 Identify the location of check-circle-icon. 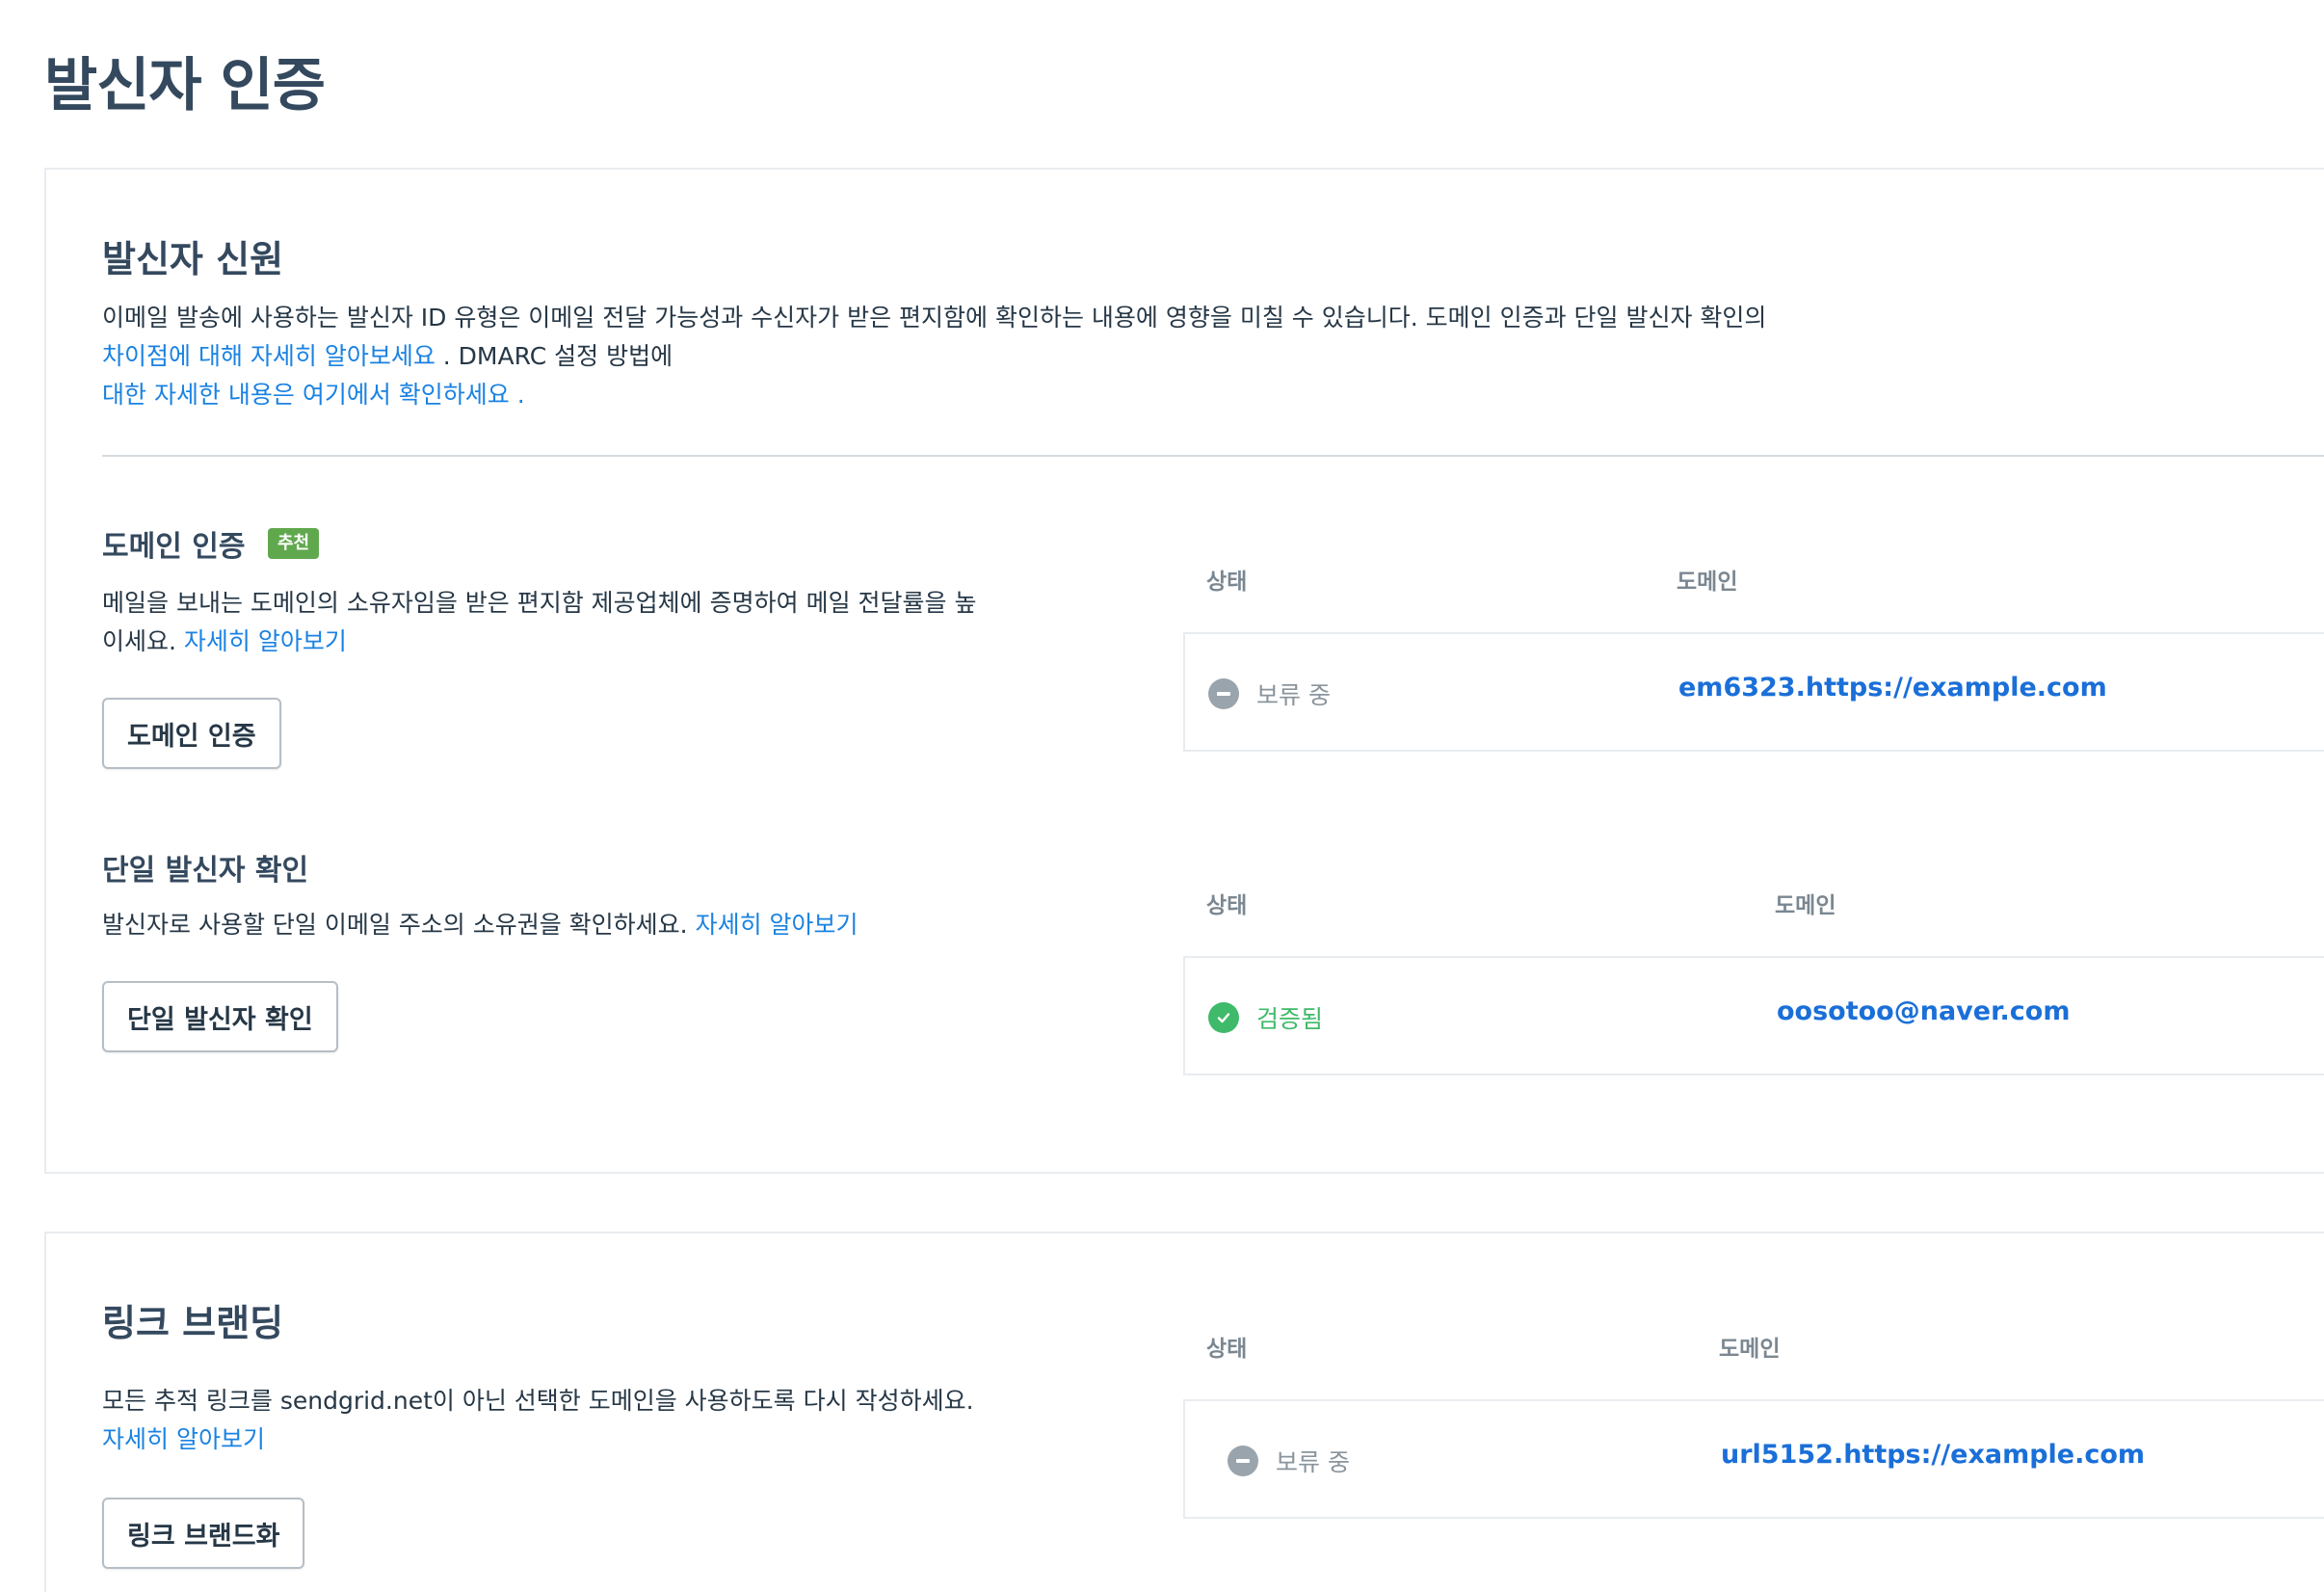
(1224, 1017).